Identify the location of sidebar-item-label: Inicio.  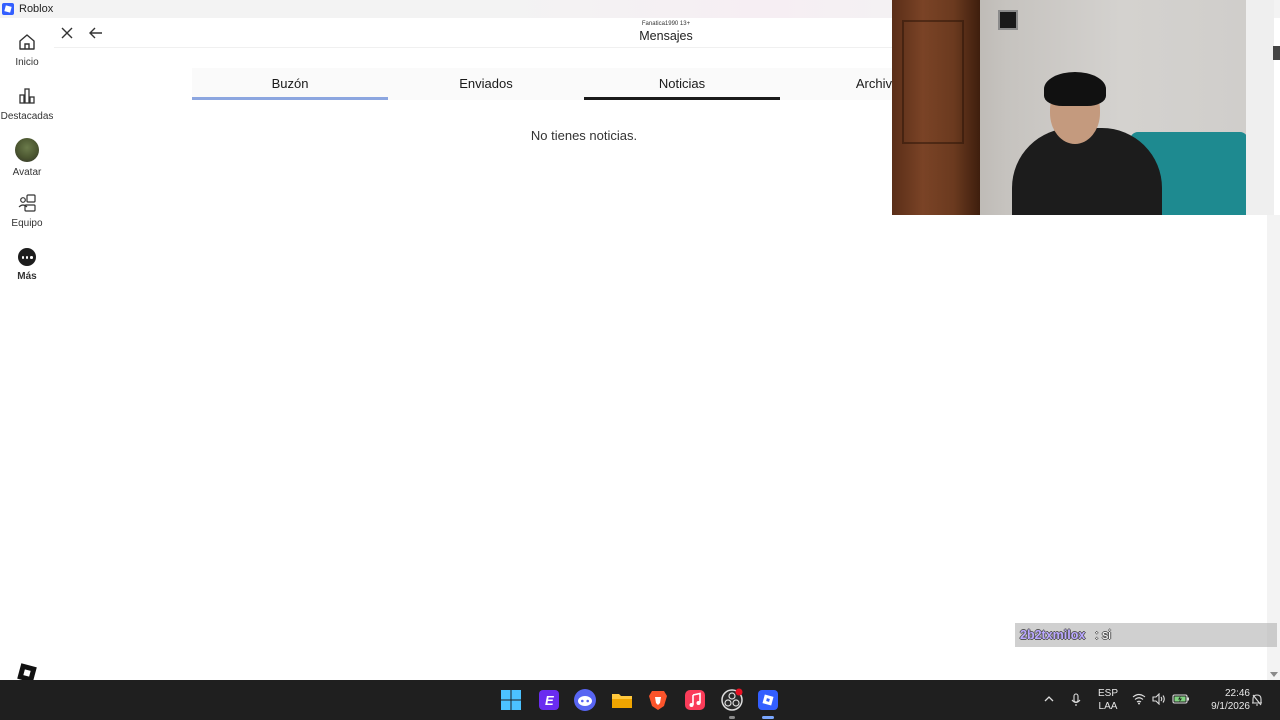
(27, 62).